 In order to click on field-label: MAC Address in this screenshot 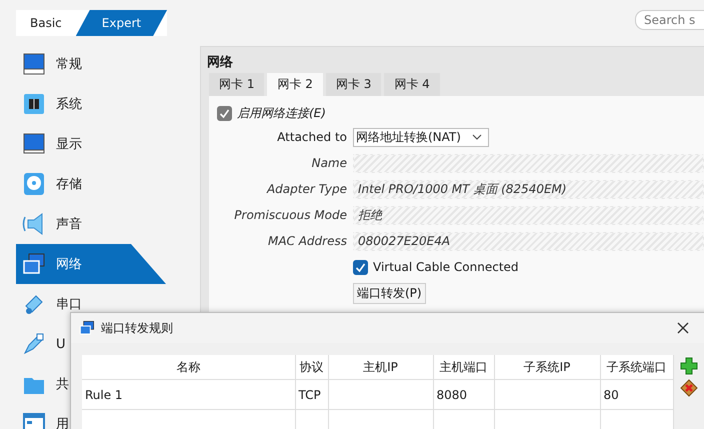, I will do `click(307, 241)`.